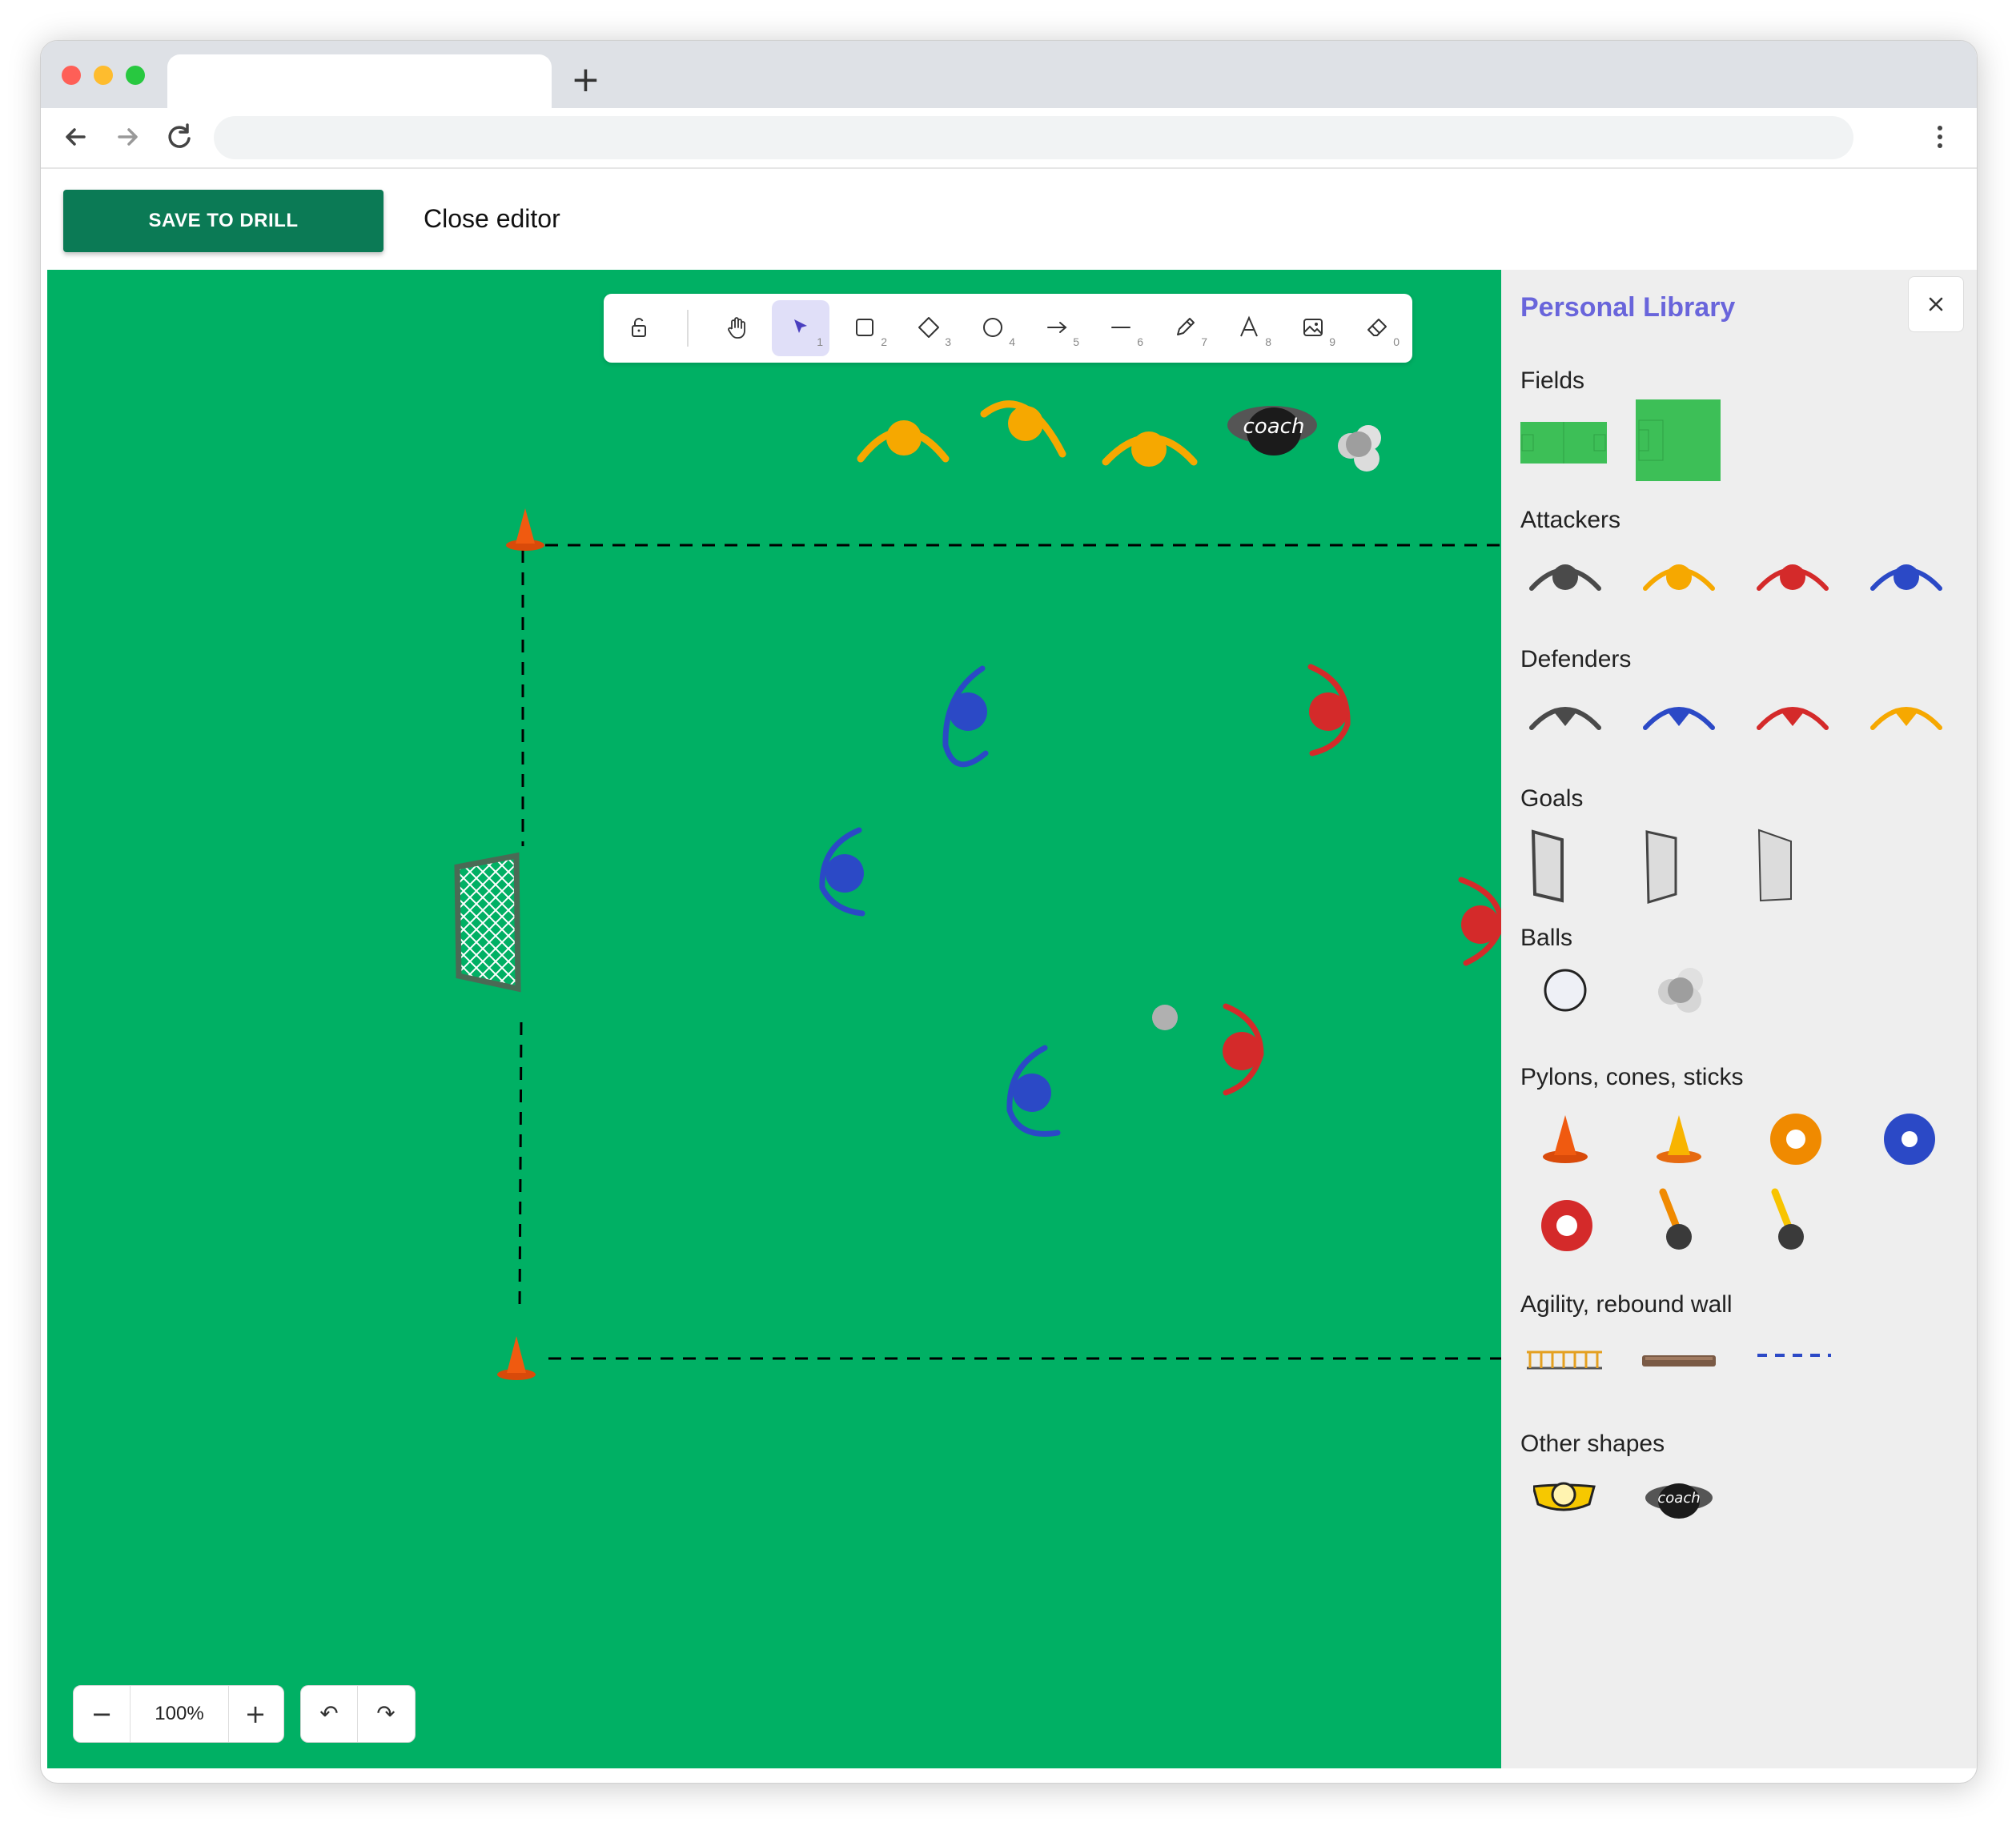 This screenshot has height=1822, width=2016. I want to click on library-marker-red, so click(1584, 1243).